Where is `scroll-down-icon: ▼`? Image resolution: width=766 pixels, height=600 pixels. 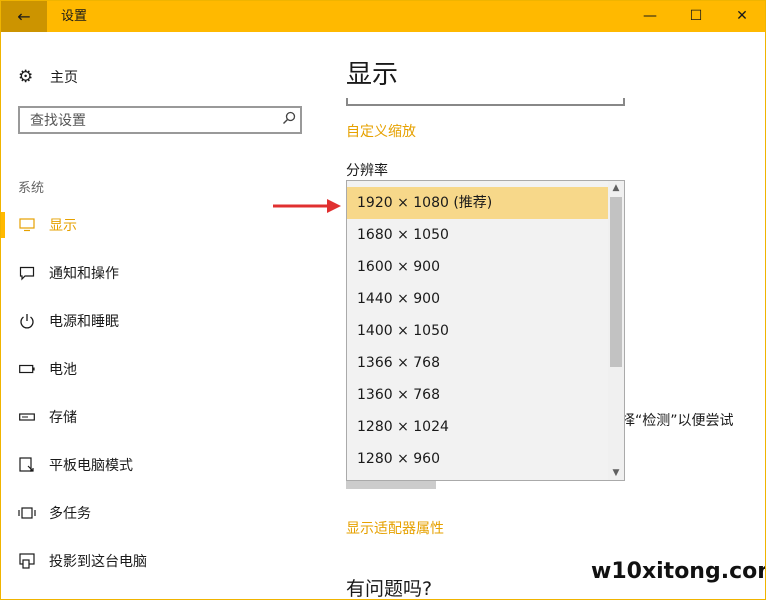
scroll-down-icon: ▼ is located at coordinates (616, 473).